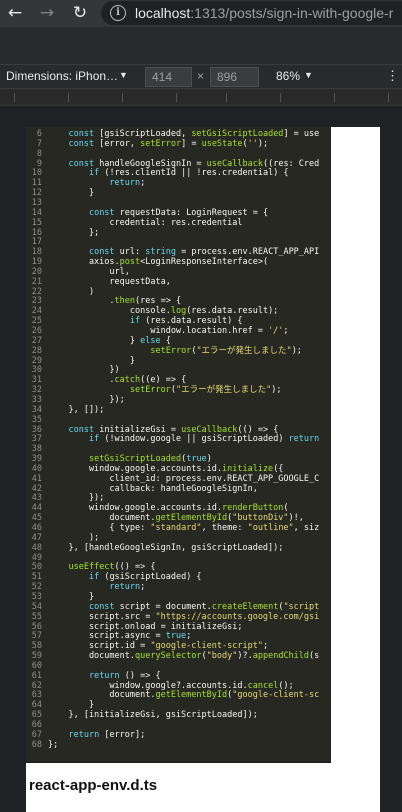  Describe the element at coordinates (80, 13) in the screenshot. I see `reload-icon: ↻` at that location.